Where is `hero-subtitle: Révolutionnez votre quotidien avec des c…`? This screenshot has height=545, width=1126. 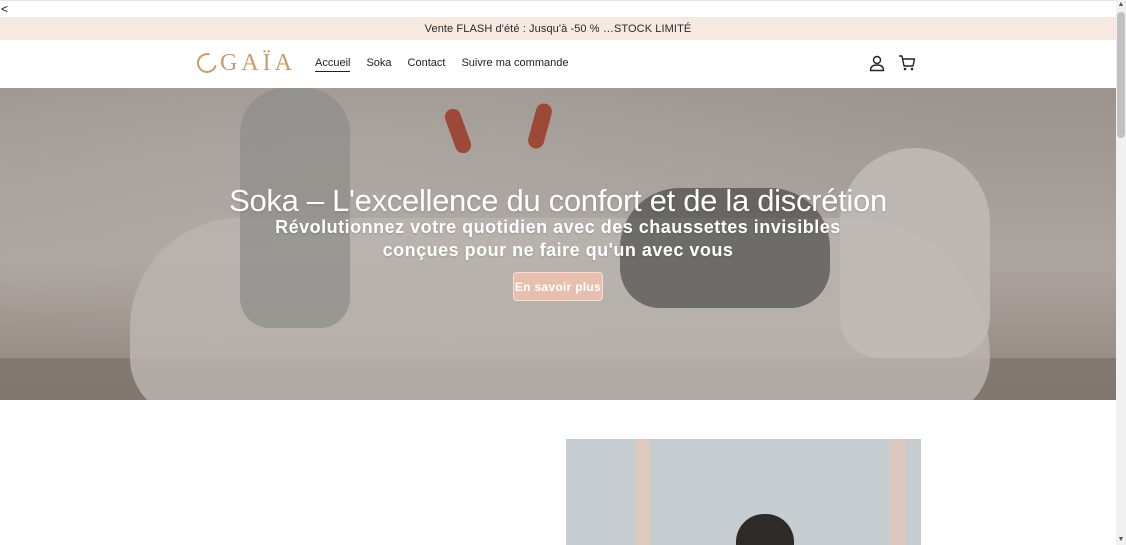 hero-subtitle: Révolutionnez votre quotidien avec des c… is located at coordinates (558, 238).